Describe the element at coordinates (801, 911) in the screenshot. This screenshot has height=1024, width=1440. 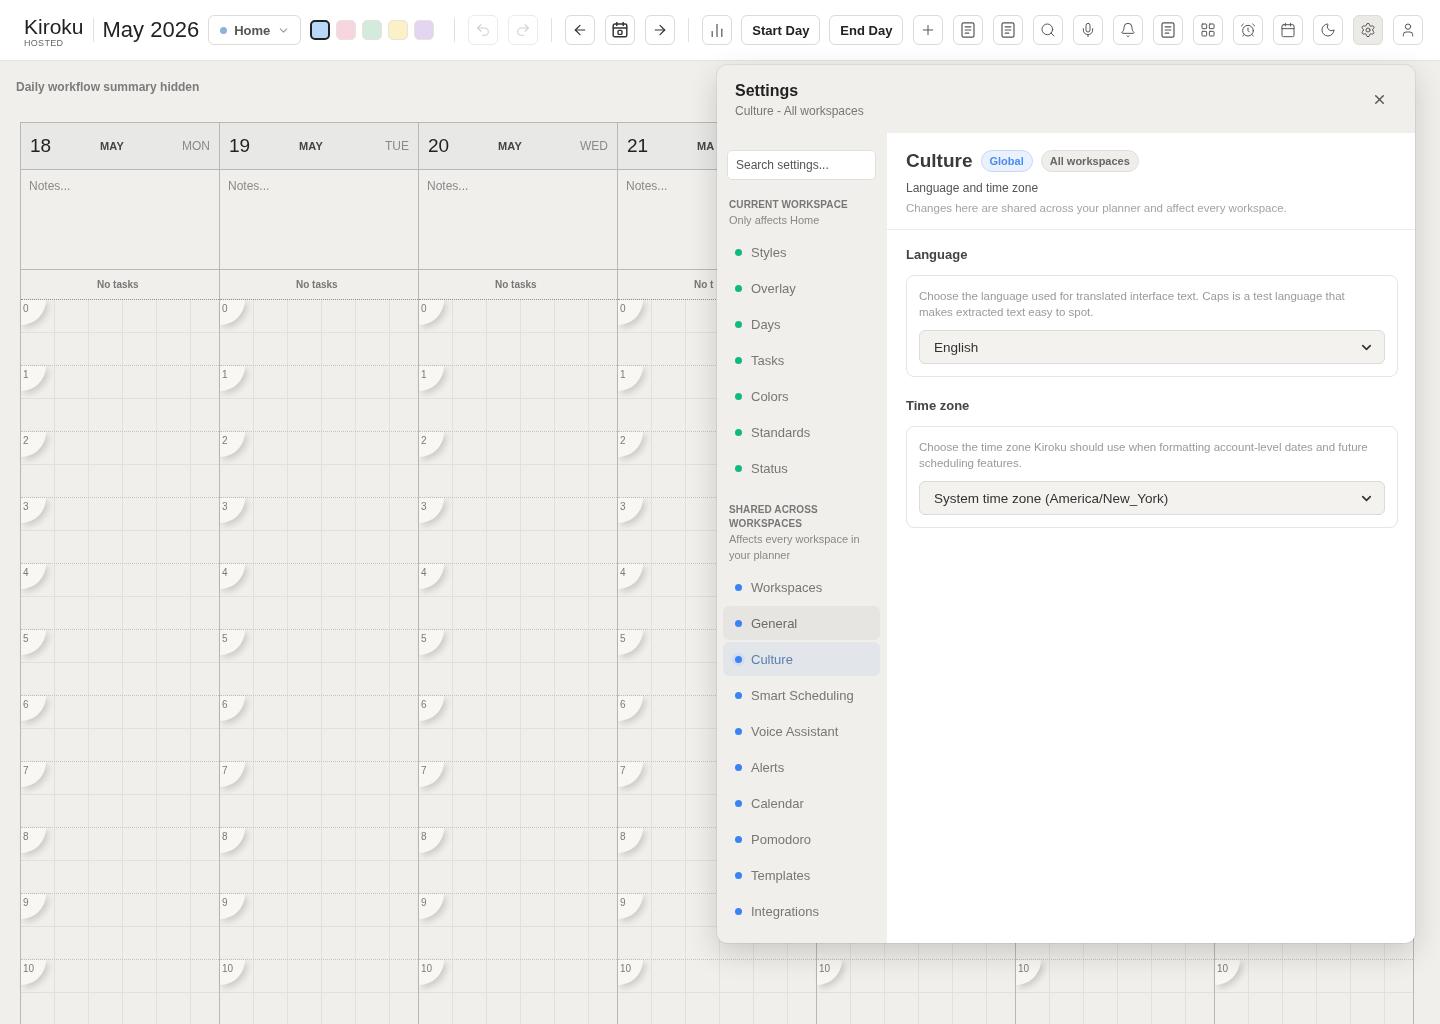
I see `nav-item: Integrations` at that location.